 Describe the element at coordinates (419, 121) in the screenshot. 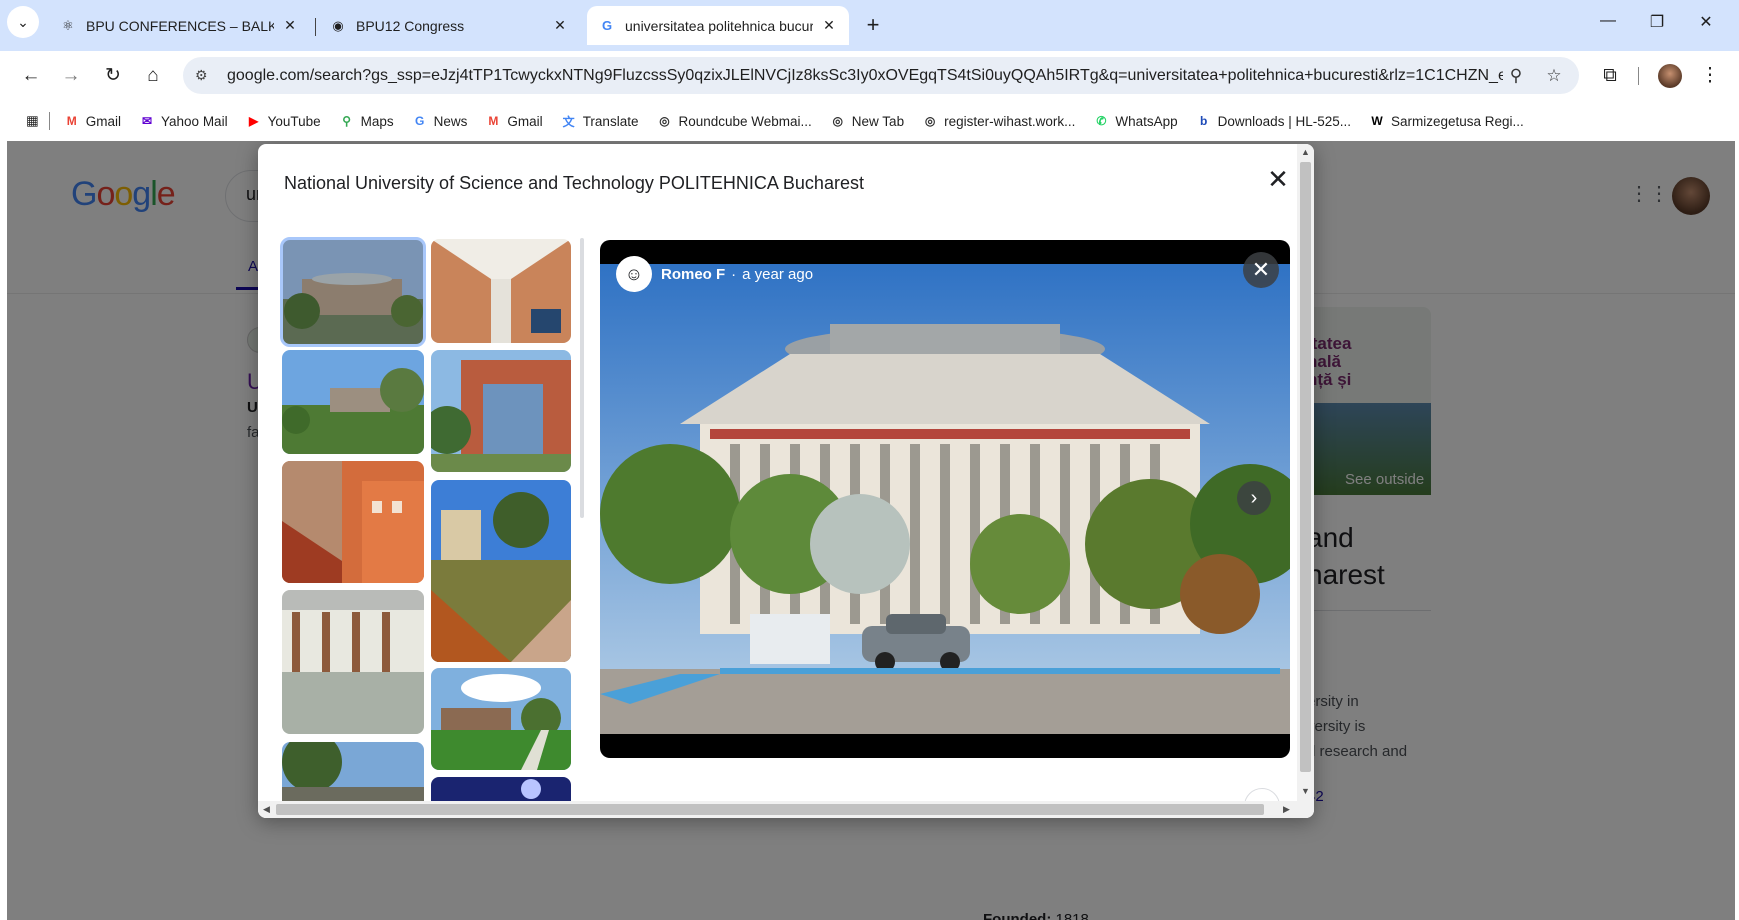

I see `news-icon: G` at that location.